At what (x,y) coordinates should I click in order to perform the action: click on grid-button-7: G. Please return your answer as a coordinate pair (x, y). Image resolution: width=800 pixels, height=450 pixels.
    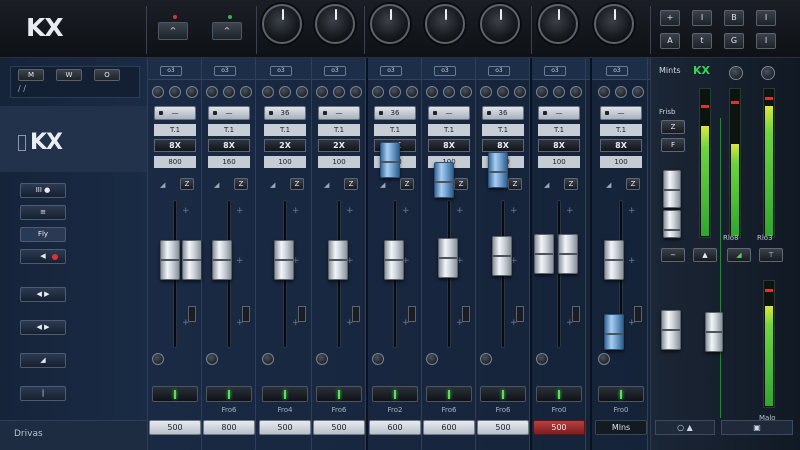
    Looking at the image, I should click on (734, 41).